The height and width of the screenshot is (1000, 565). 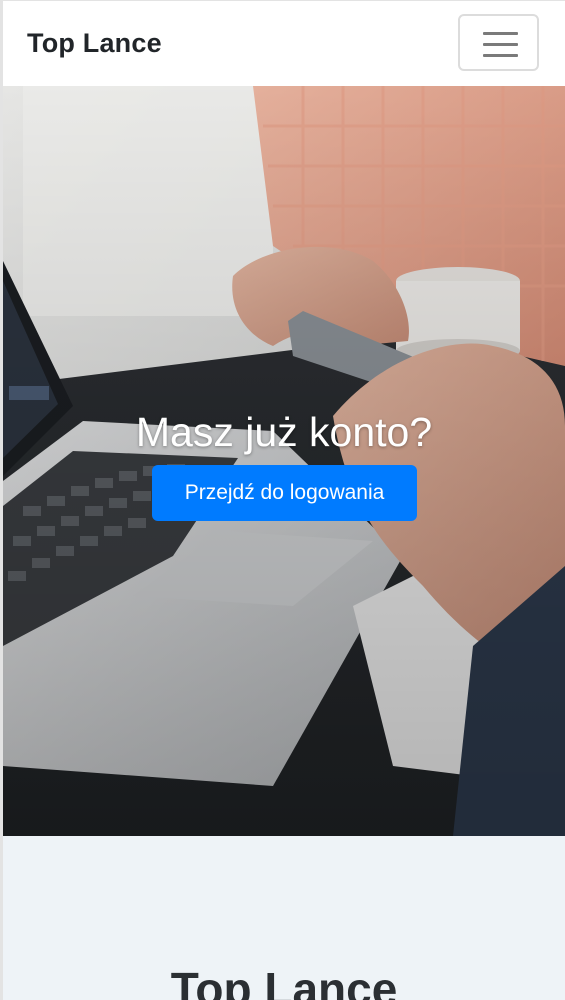 I want to click on brand-link: Top Lance, so click(x=94, y=43).